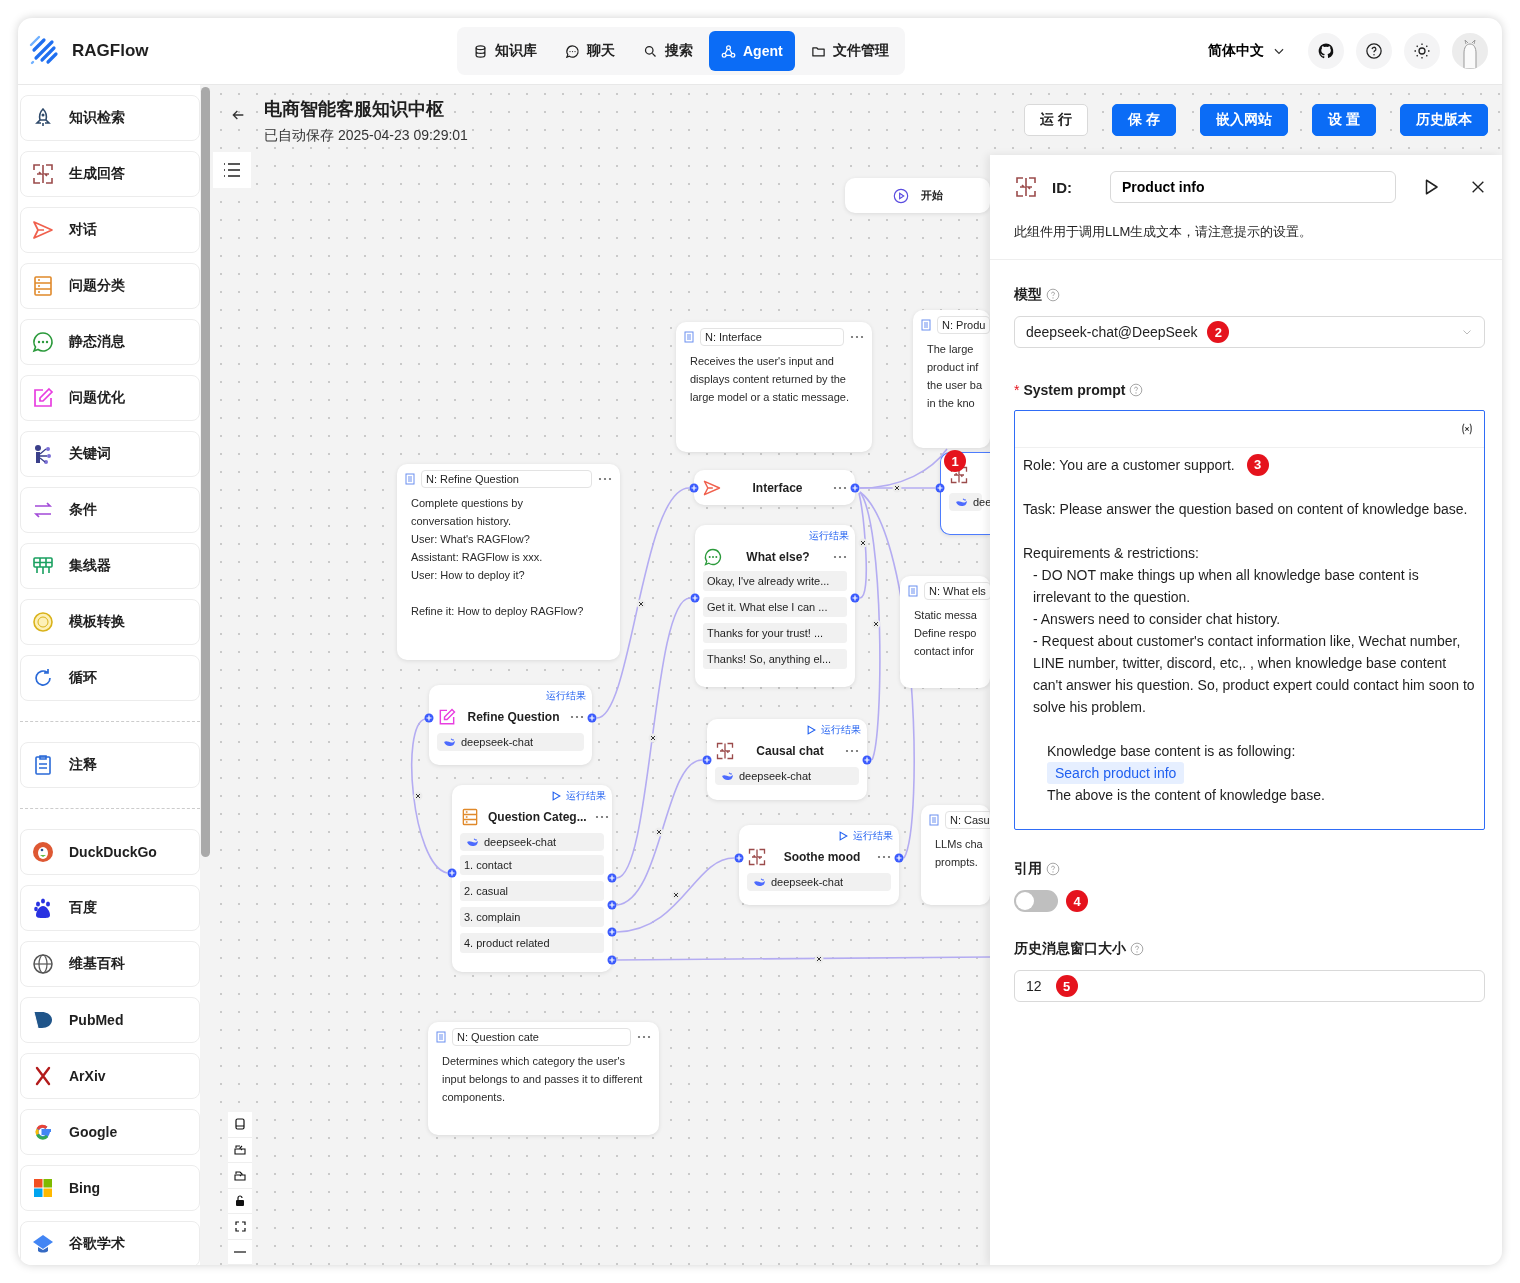 This screenshot has height=1283, width=1520. I want to click on component-item: 问题优化, so click(110, 398).